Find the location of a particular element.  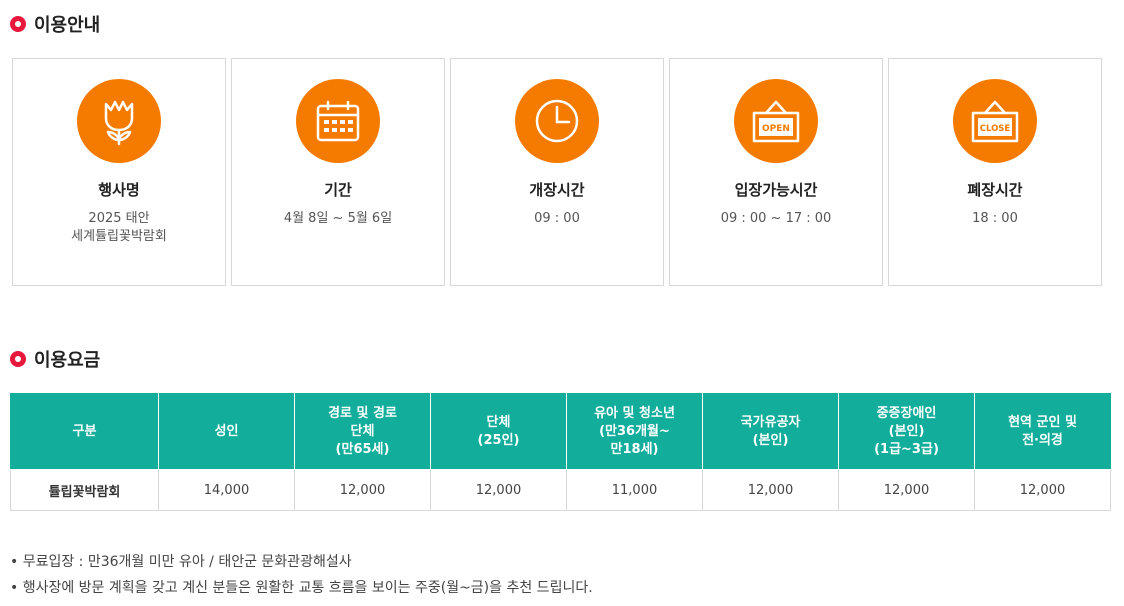

header-cell: 구분 is located at coordinates (84, 431).